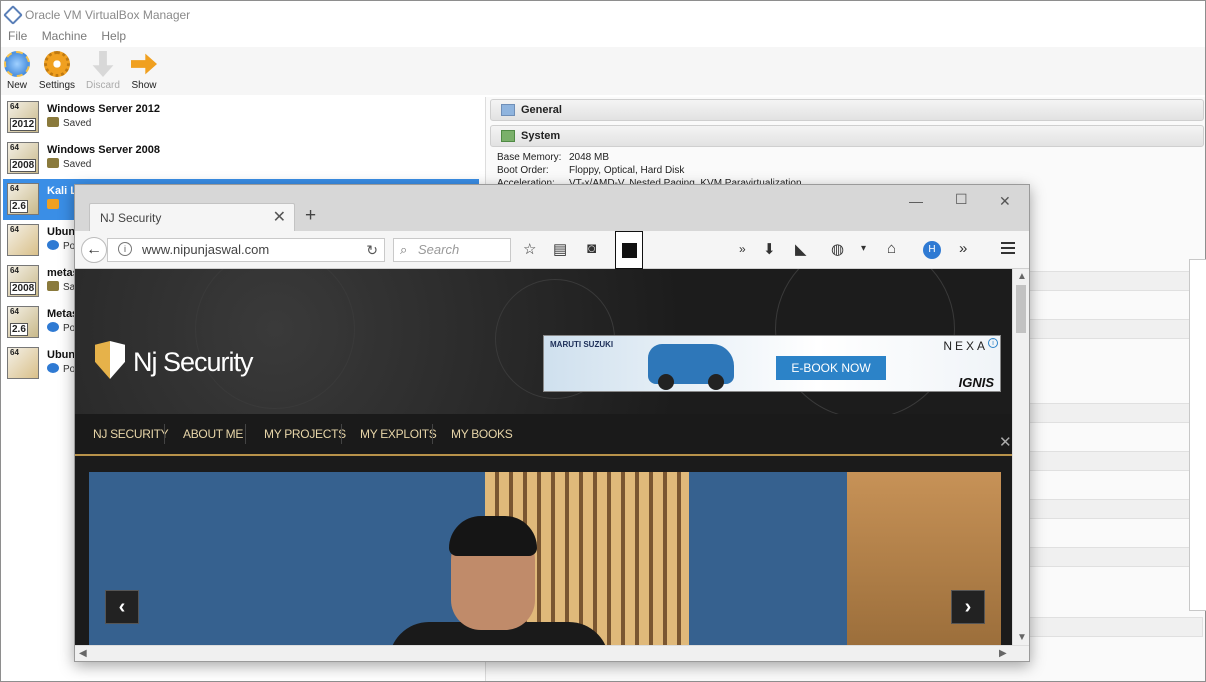 The image size is (1206, 682). What do you see at coordinates (57, 64) in the screenshot?
I see `gear-icon` at bounding box center [57, 64].